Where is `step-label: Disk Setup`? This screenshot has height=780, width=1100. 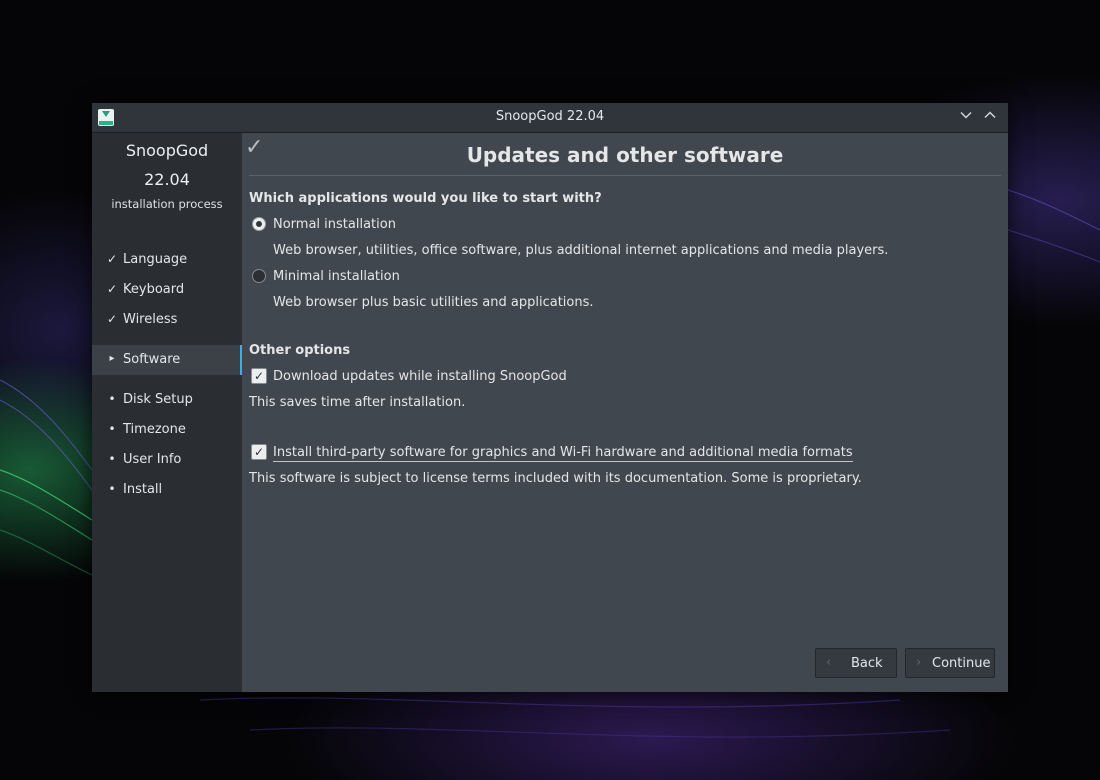 step-label: Disk Setup is located at coordinates (158, 399).